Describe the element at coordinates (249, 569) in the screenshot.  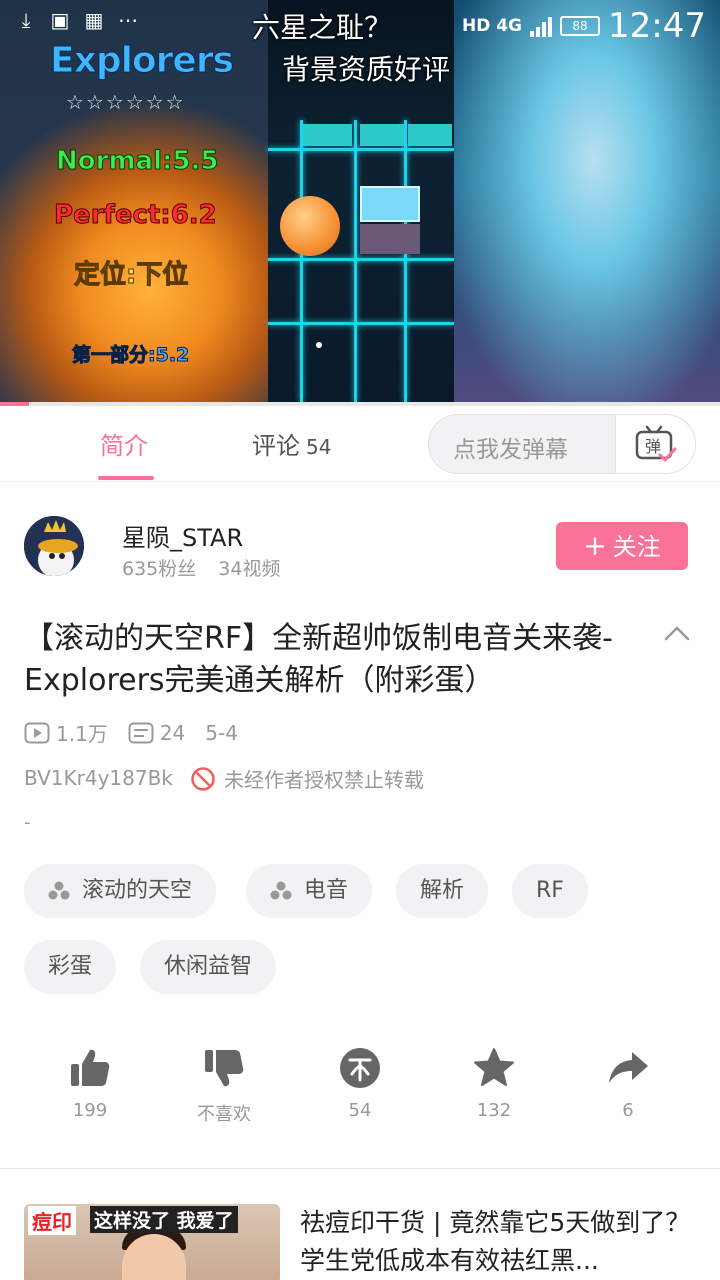
I see `author-videos: 34视频` at that location.